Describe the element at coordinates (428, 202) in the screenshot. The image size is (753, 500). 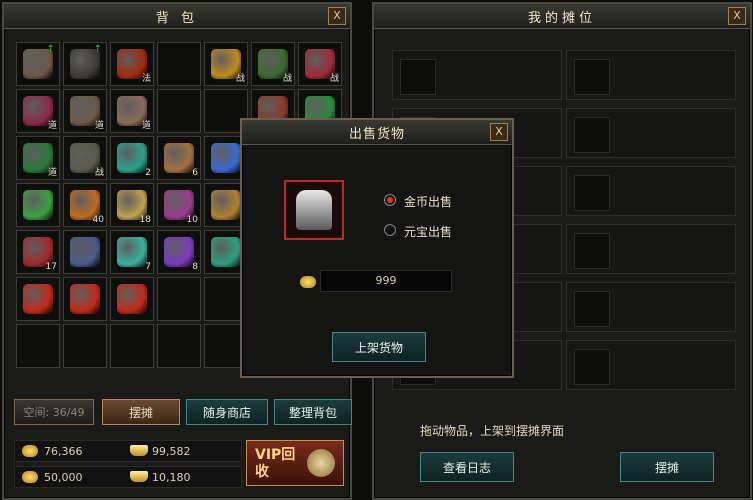
I see `gold-sale-label: 金币出售` at that location.